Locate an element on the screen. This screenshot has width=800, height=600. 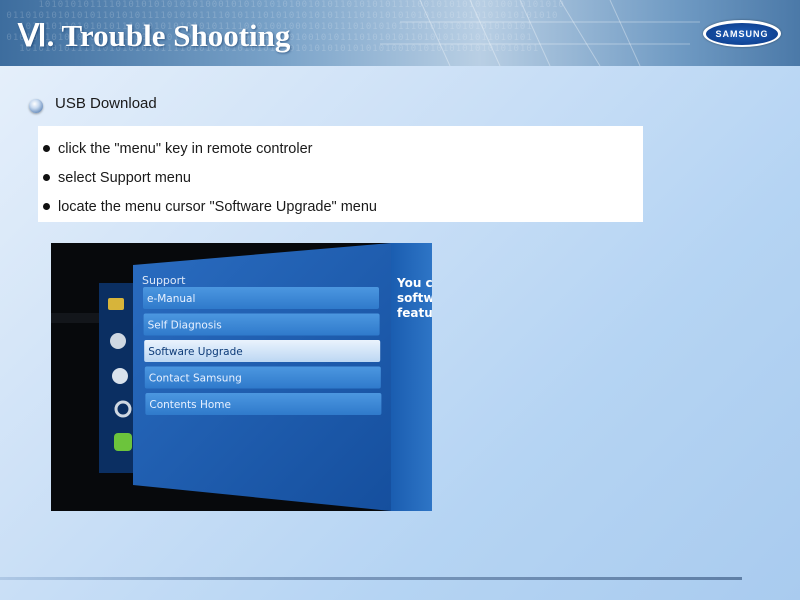
menu-item-label: Contents Home is located at coordinates (190, 405).